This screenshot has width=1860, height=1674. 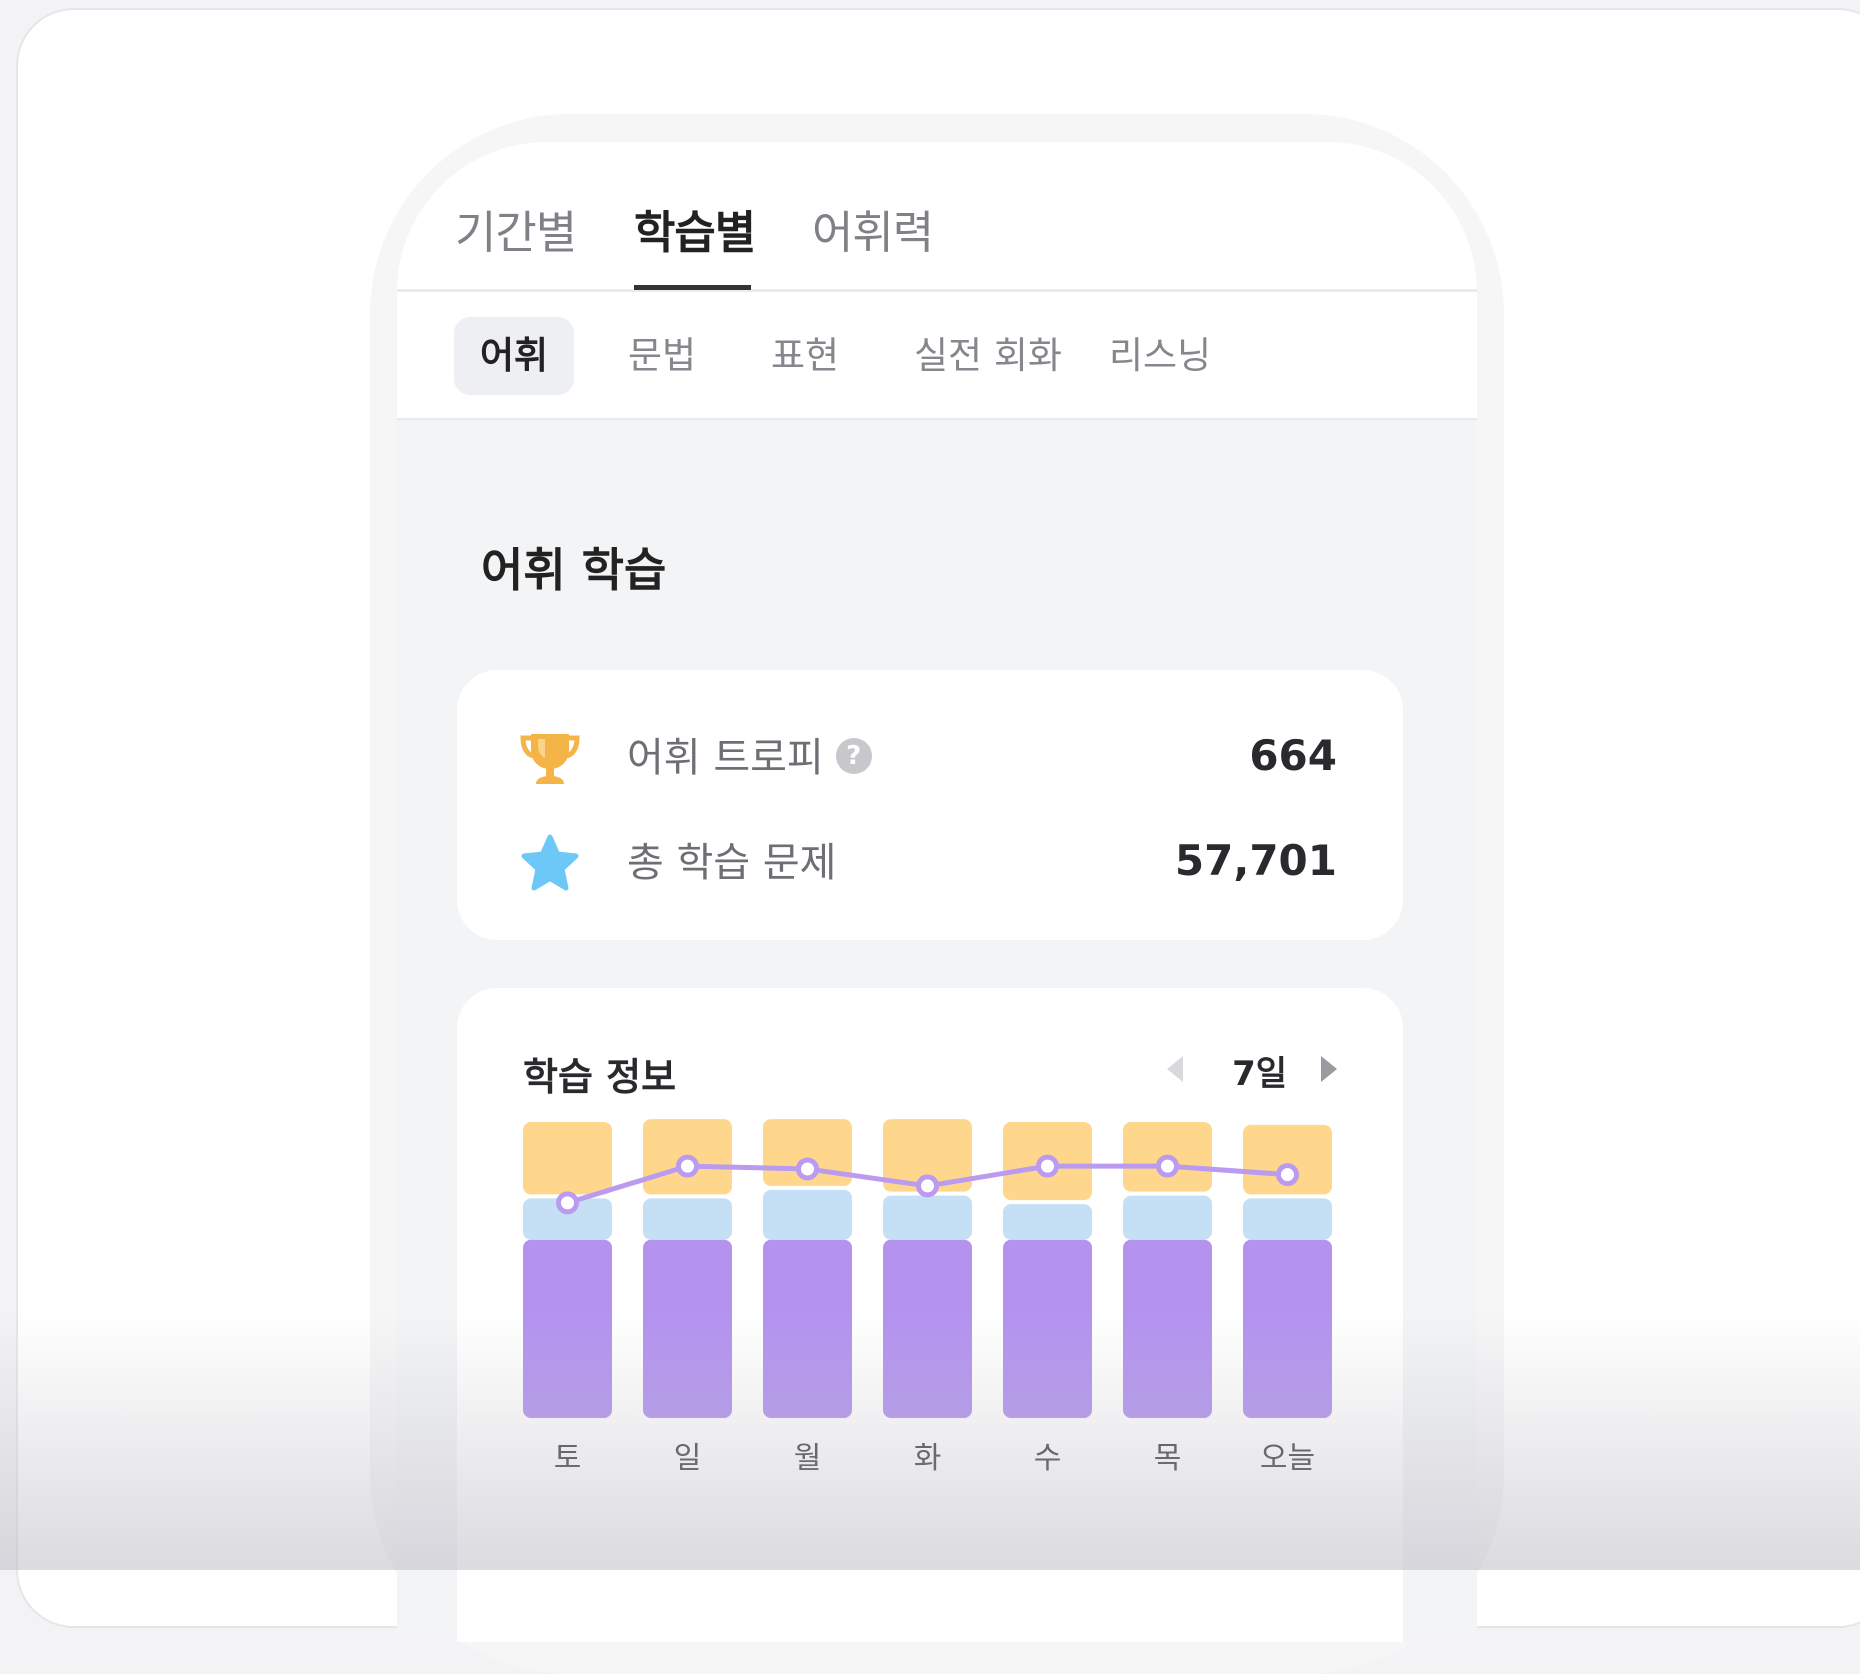 I want to click on x-tick-label: 월, so click(x=808, y=1458).